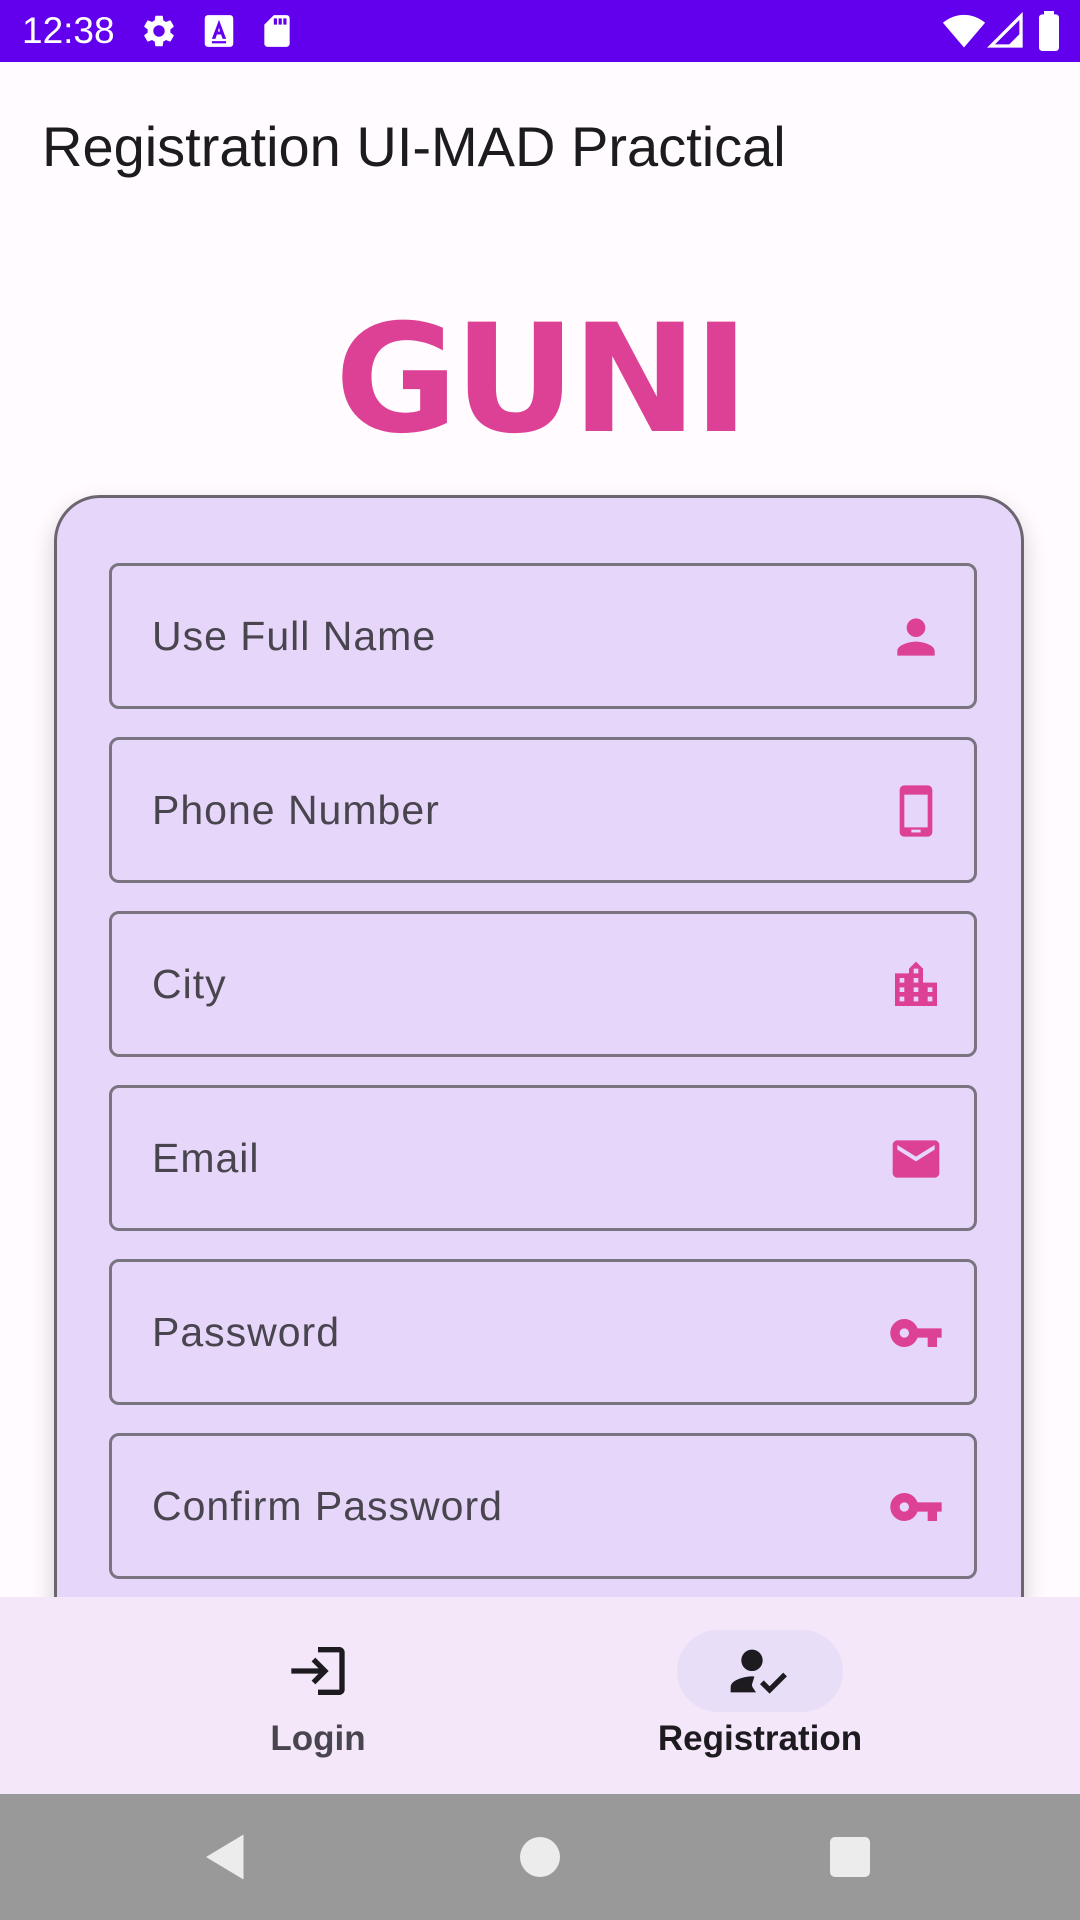 Image resolution: width=1080 pixels, height=1920 pixels. What do you see at coordinates (540, 1695) in the screenshot?
I see `bottom-navigation: Login Registration` at bounding box center [540, 1695].